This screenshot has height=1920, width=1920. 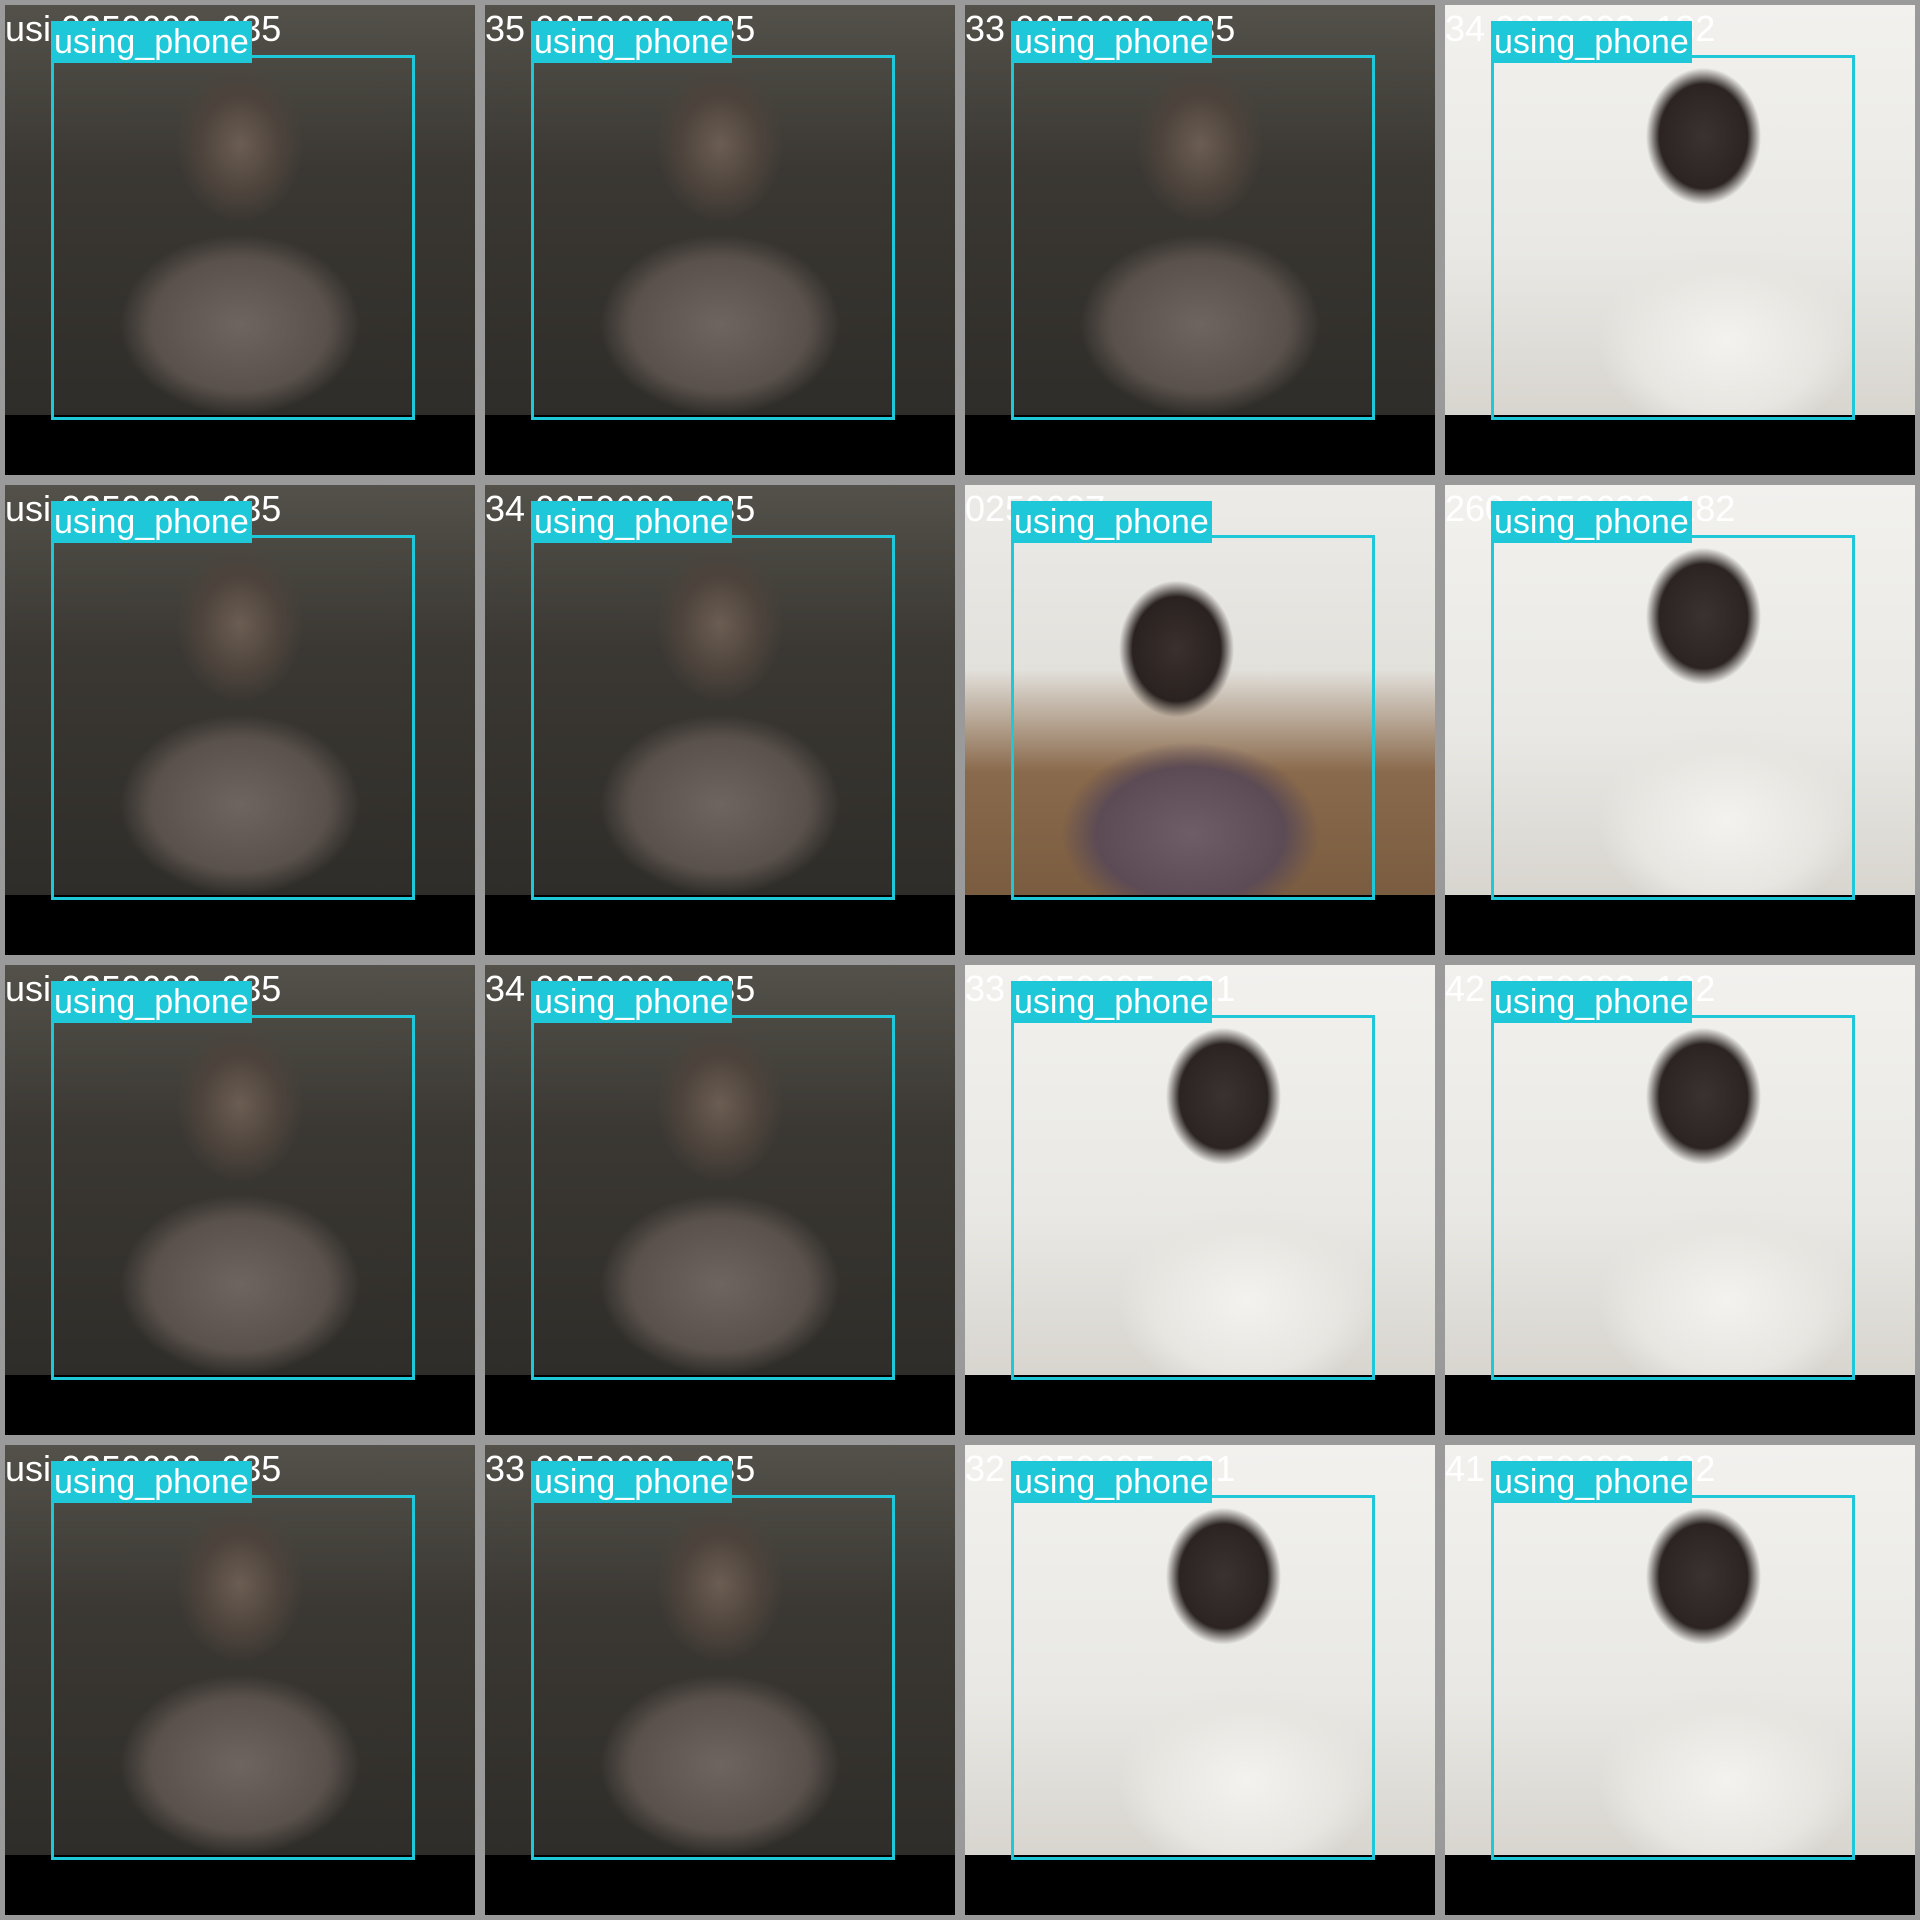 I want to click on image-tile: 32 0250605_221using_phone, so click(x=1200, y=1680).